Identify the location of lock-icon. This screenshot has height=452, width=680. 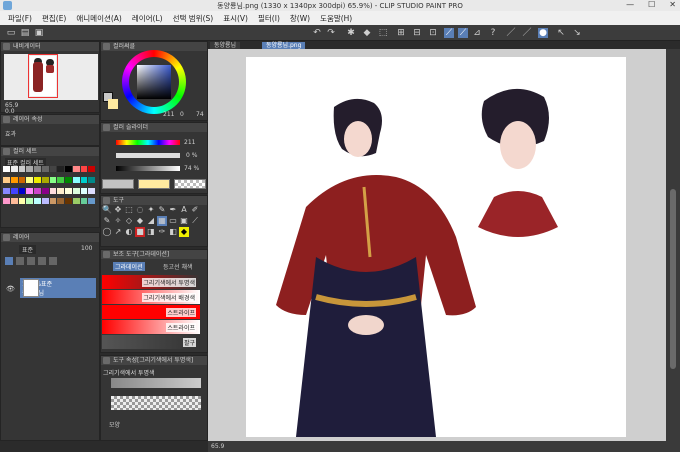
(42, 261).